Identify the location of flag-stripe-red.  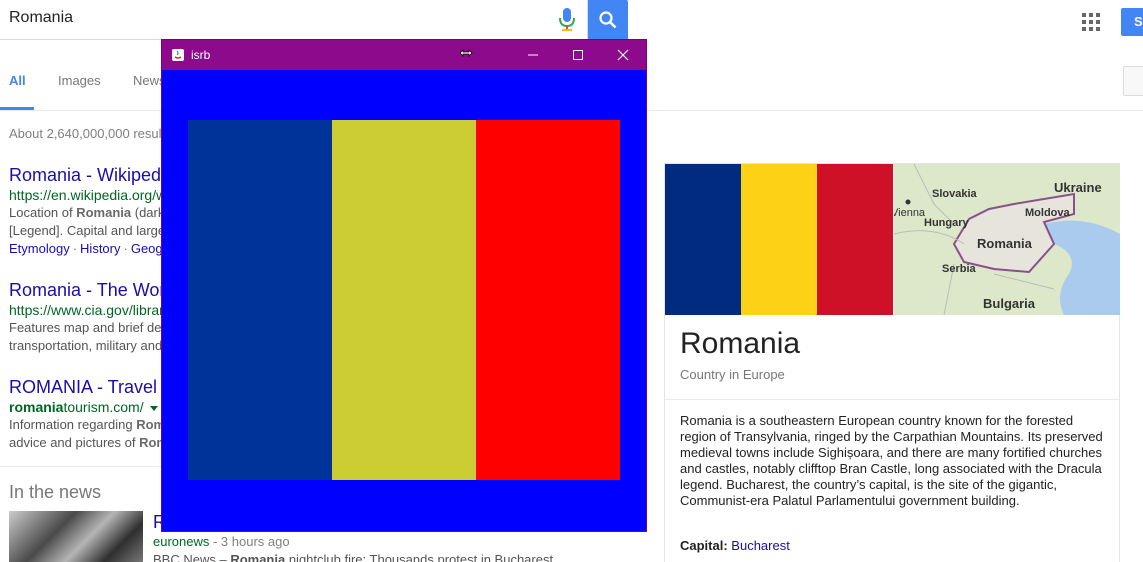
(548, 300).